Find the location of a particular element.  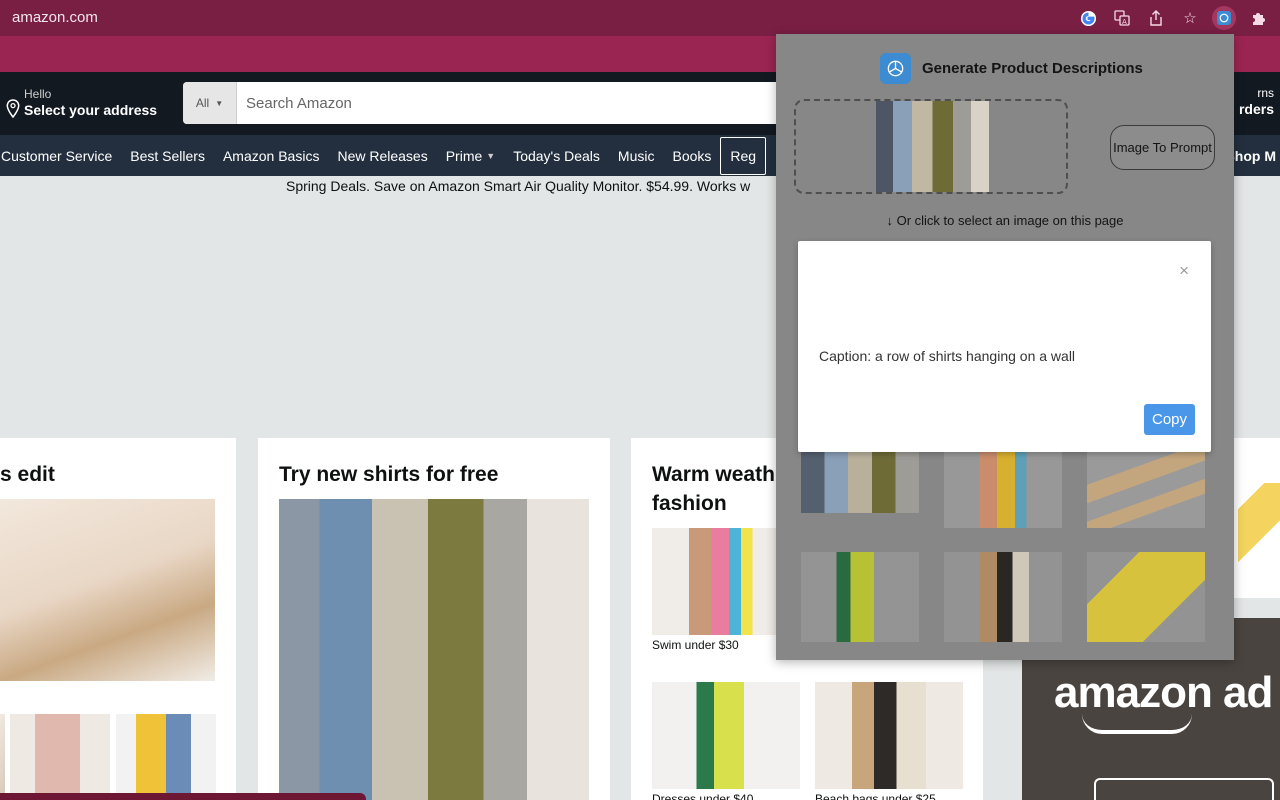

search-bar: All ▼ is located at coordinates (493, 103).